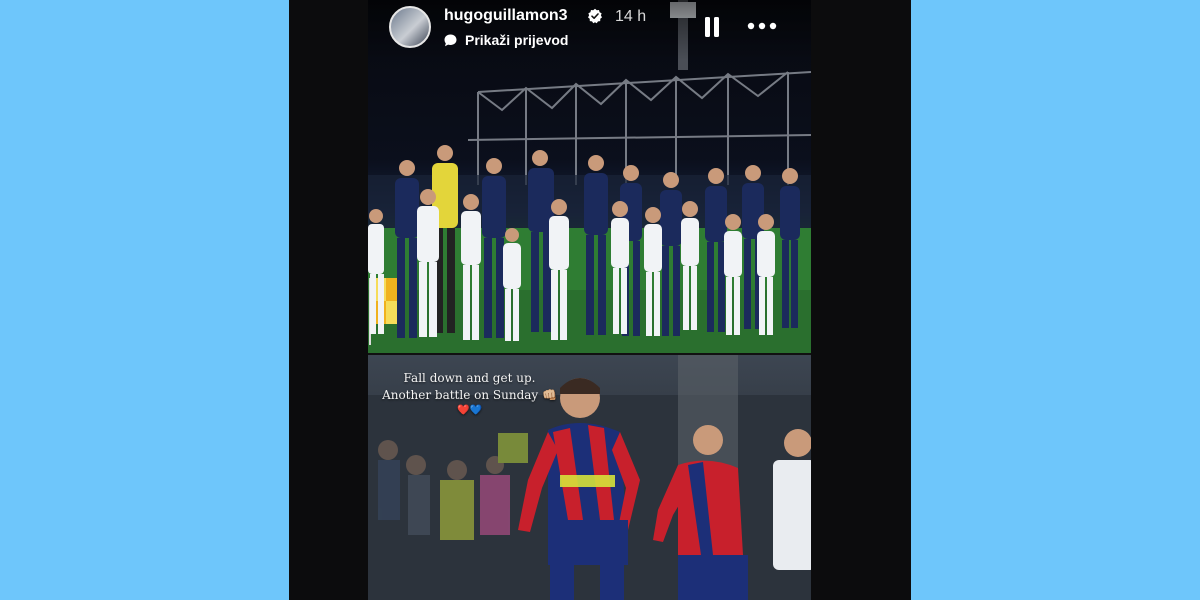 Image resolution: width=1200 pixels, height=600 pixels. I want to click on show-translation-button: Prikaži prijevod, so click(506, 40).